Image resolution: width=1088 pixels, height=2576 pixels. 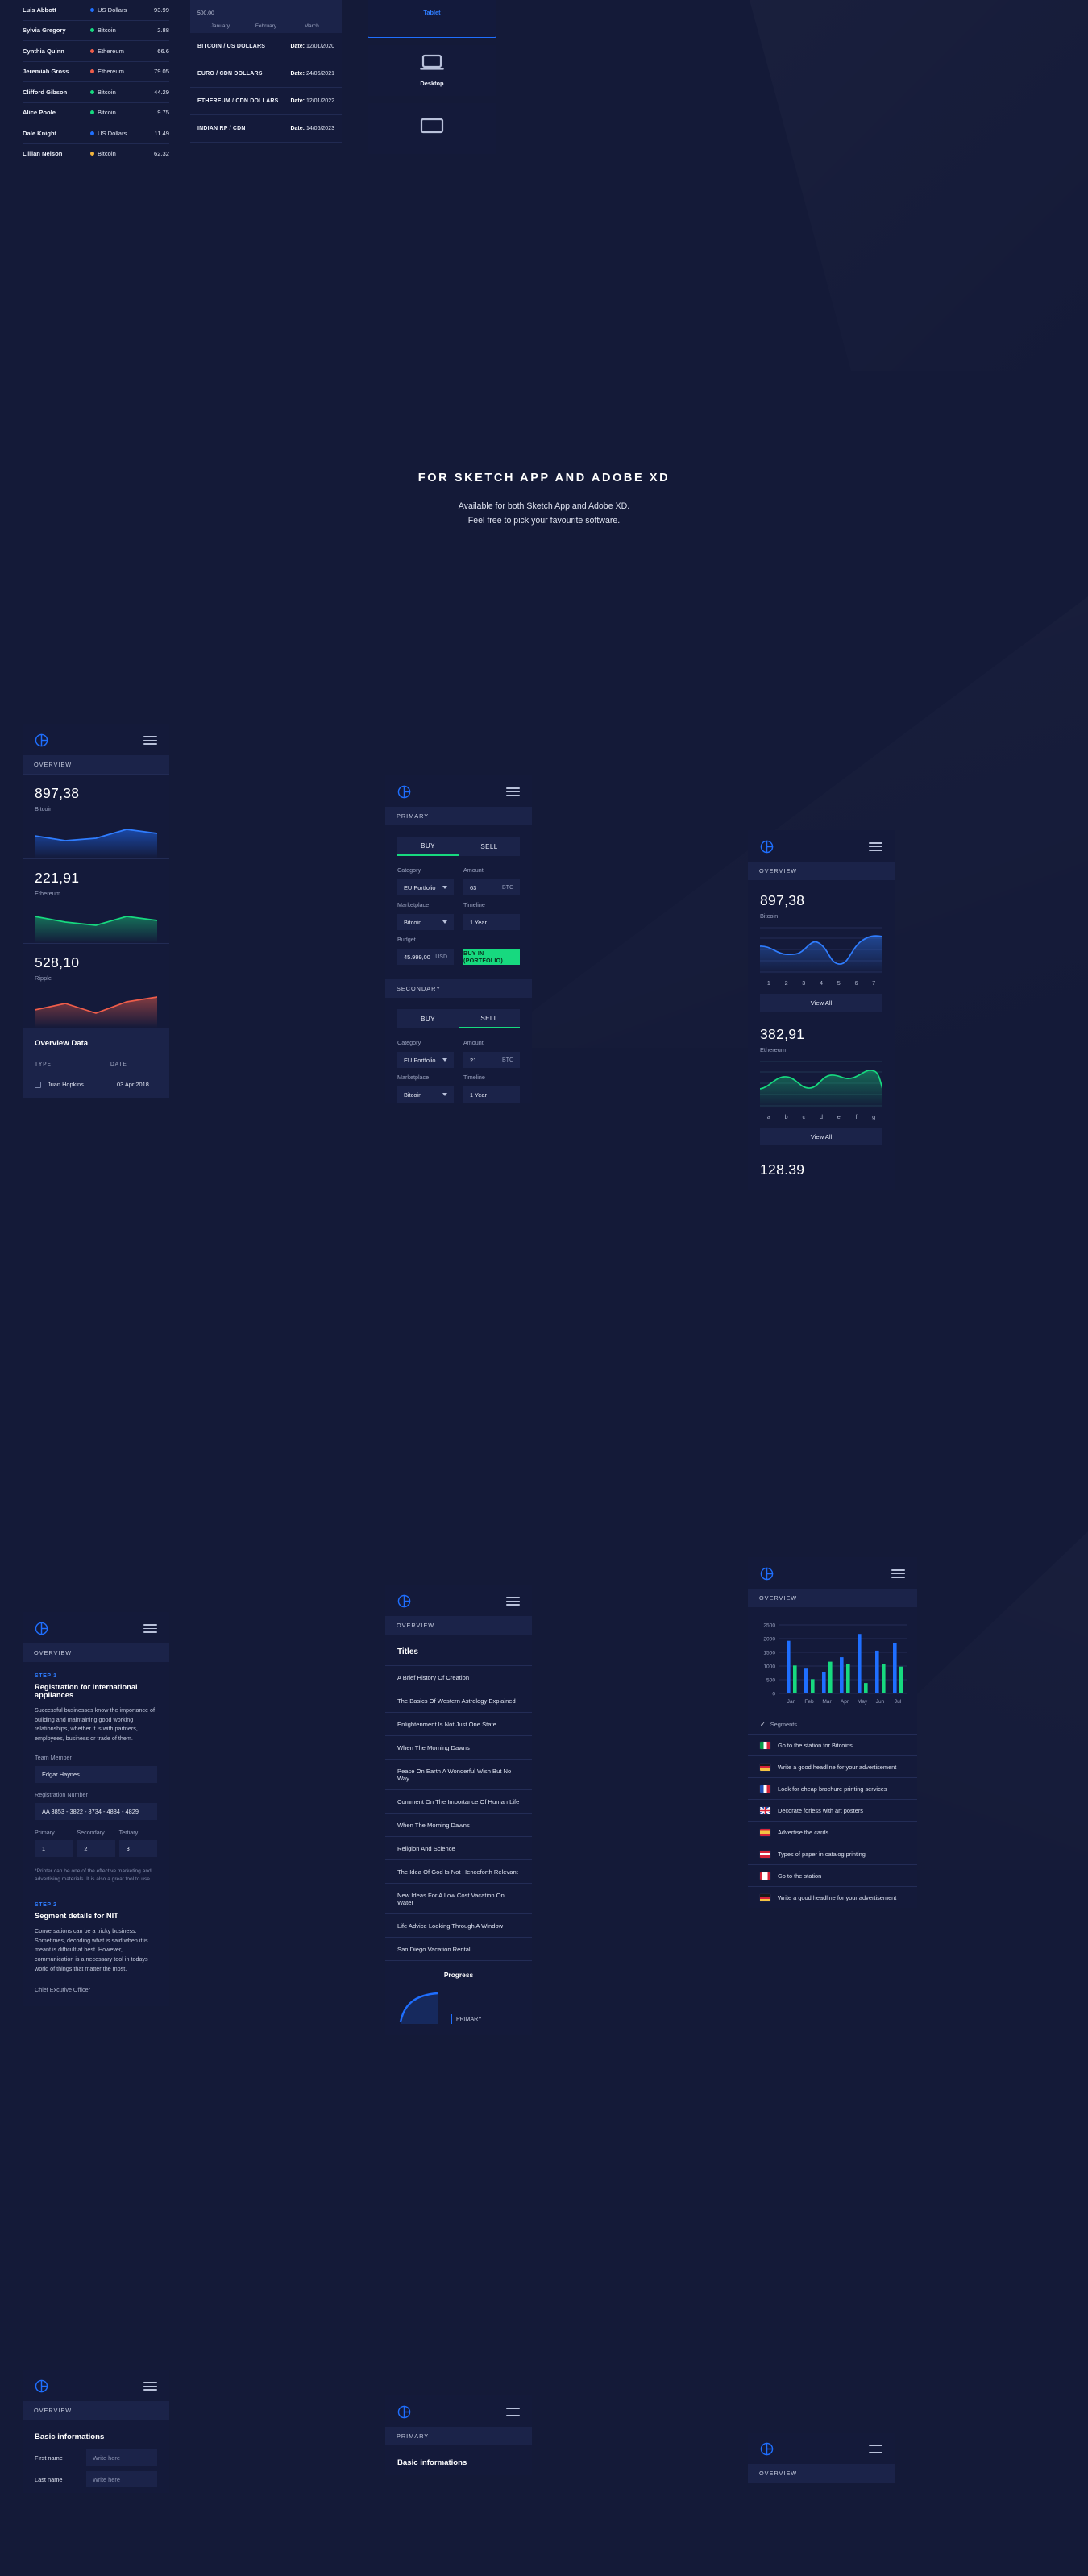 What do you see at coordinates (786, 1116) in the screenshot?
I see `axis-tick: b` at bounding box center [786, 1116].